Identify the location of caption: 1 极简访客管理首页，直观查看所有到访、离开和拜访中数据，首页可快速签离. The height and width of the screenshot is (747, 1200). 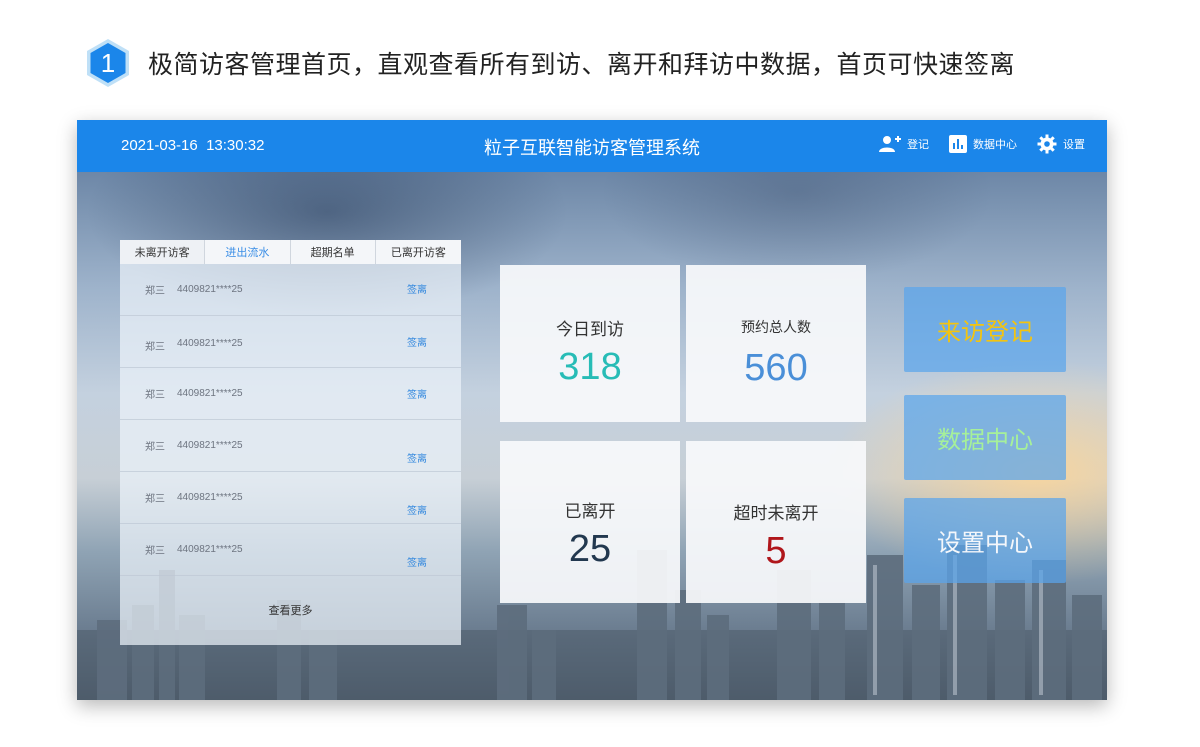
(548, 63).